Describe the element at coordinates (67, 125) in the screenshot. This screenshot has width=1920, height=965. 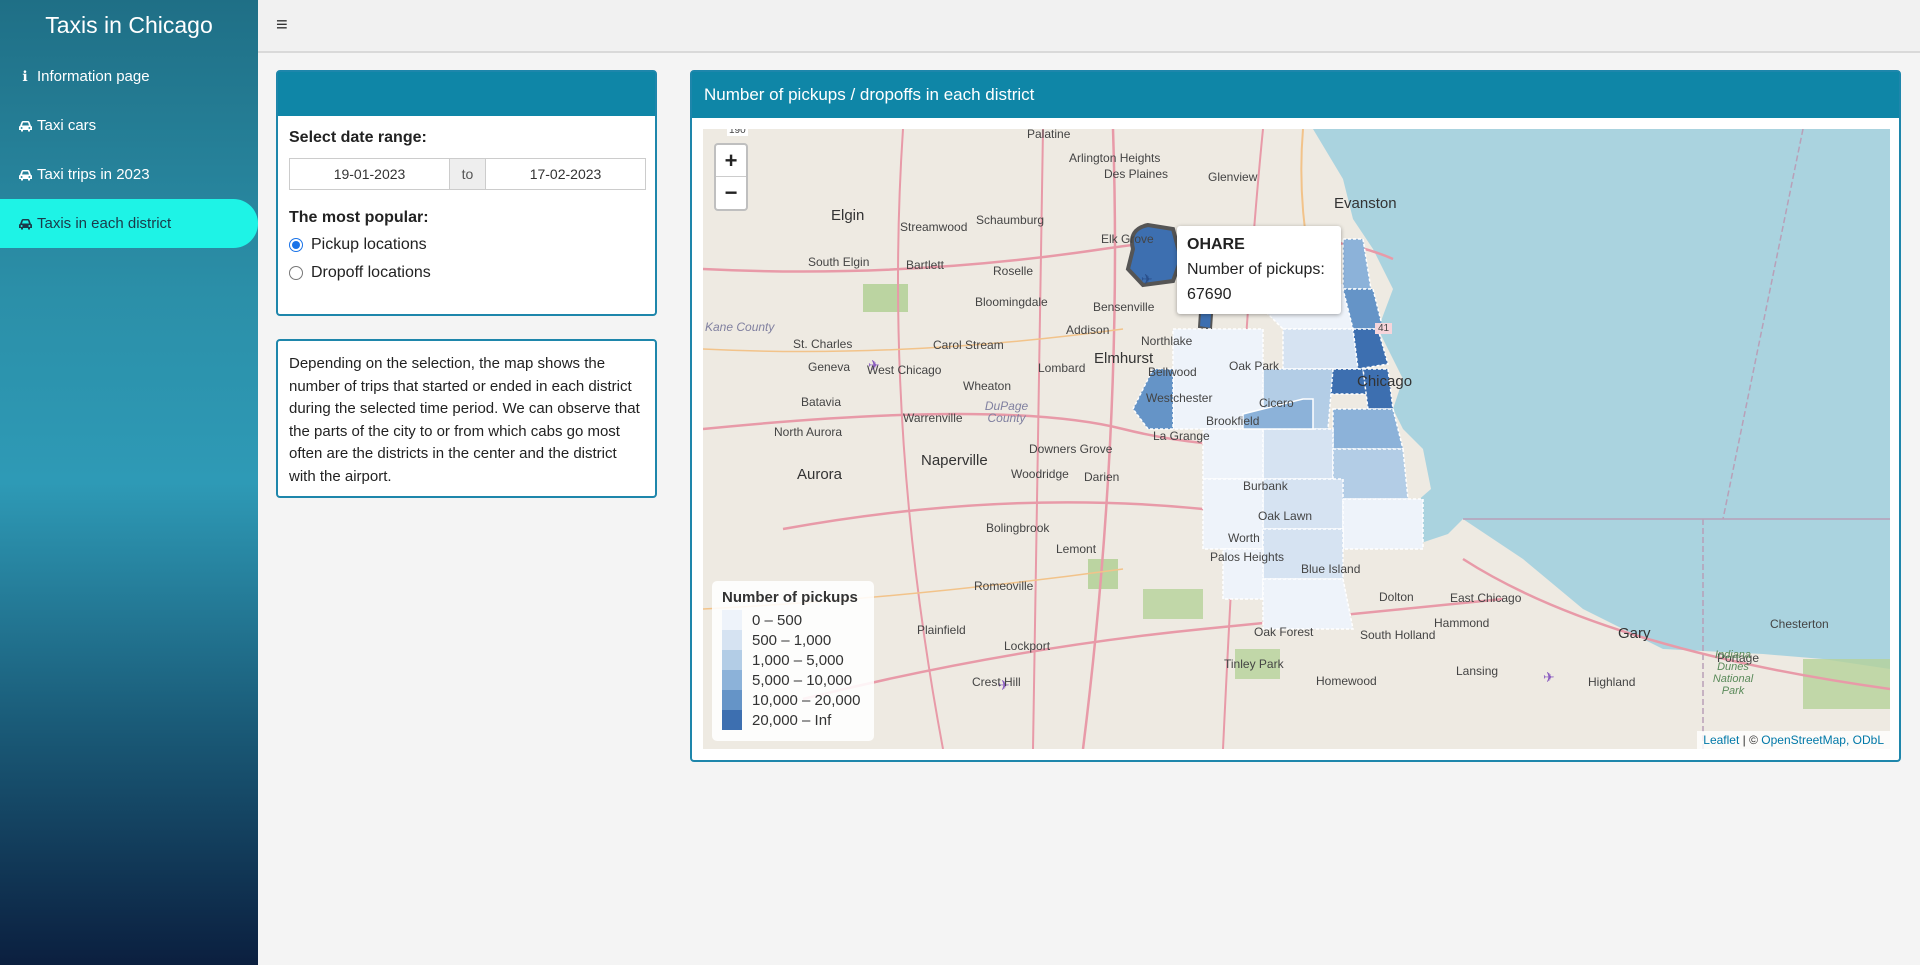
I see `sidebar-item-label: Taxi cars` at that location.